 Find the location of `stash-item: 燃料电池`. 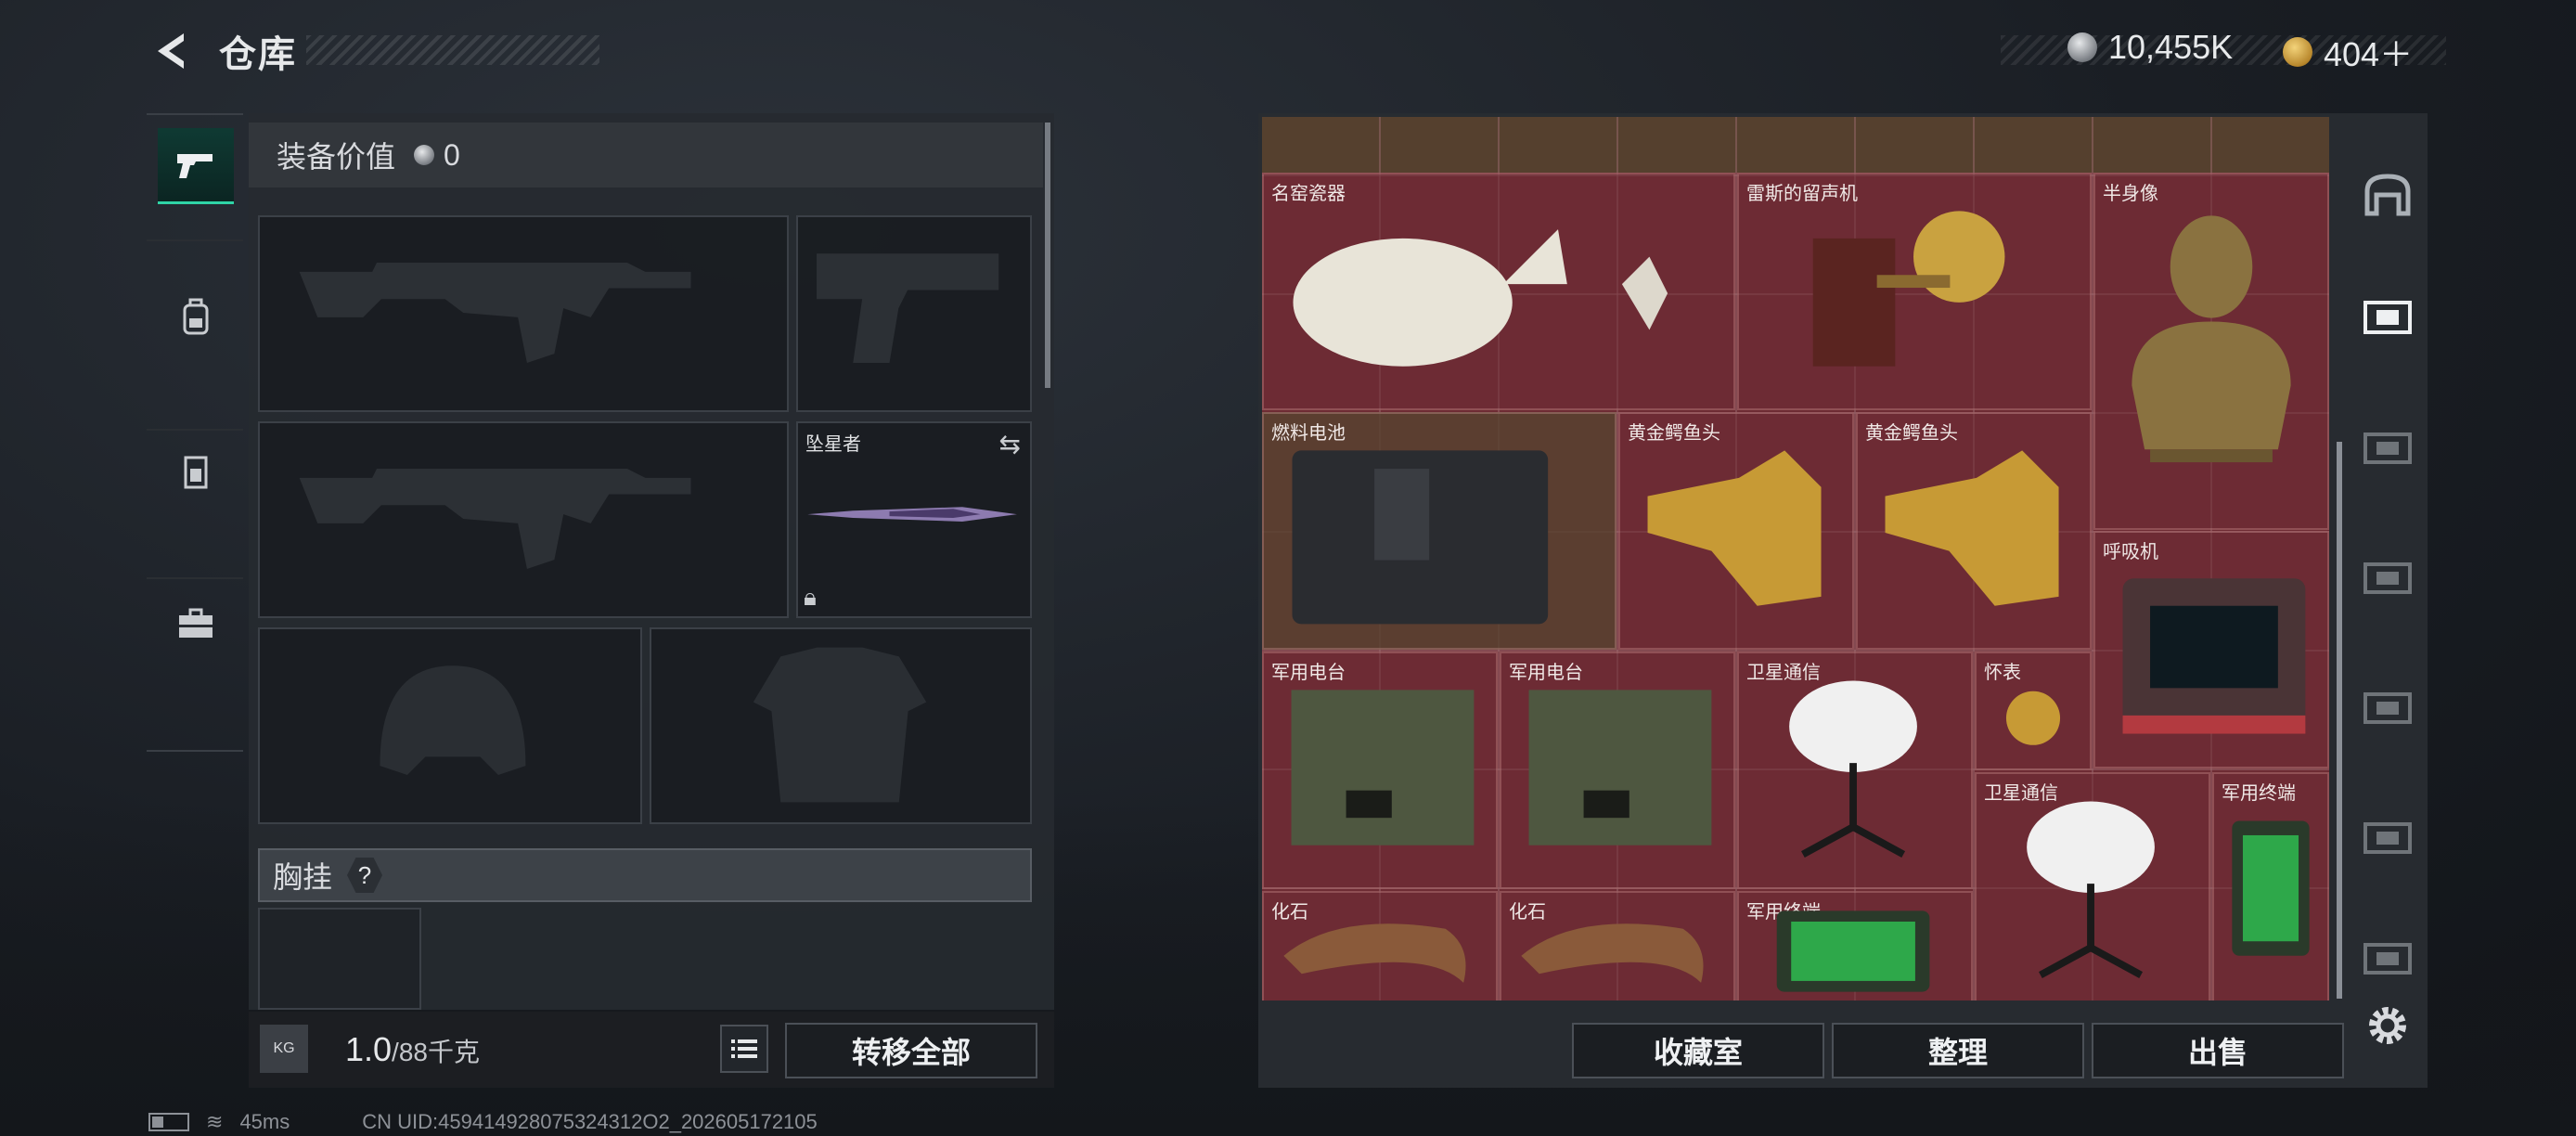

stash-item: 燃料电池 is located at coordinates (1439, 531).